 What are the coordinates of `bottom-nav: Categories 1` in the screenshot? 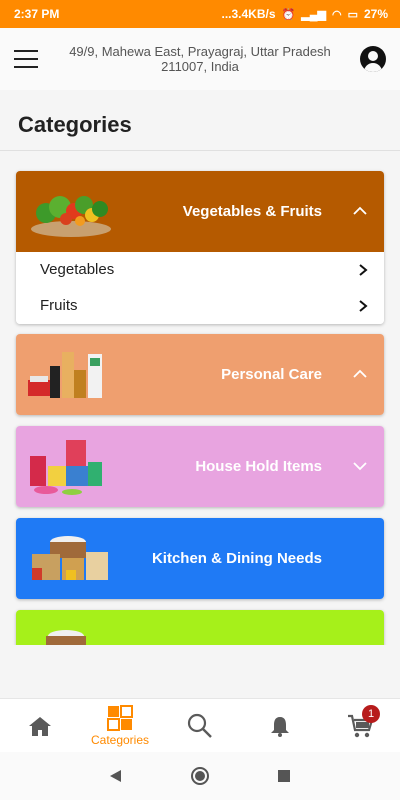 It's located at (200, 725).